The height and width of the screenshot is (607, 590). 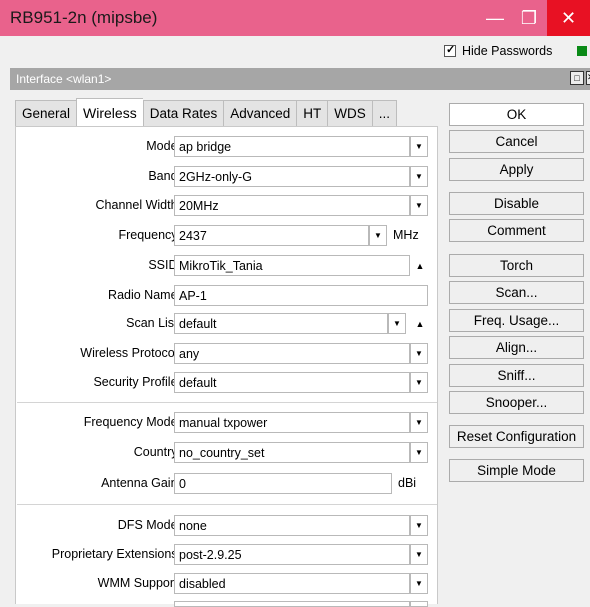 What do you see at coordinates (109, 112) in the screenshot?
I see `tab-wireless: Wireless` at bounding box center [109, 112].